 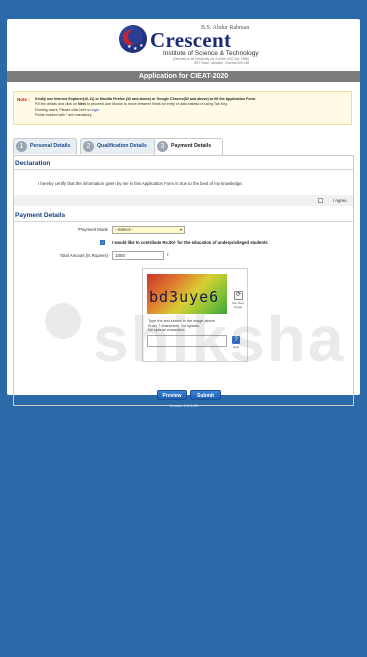 I want to click on login-link: login, so click(x=96, y=110).